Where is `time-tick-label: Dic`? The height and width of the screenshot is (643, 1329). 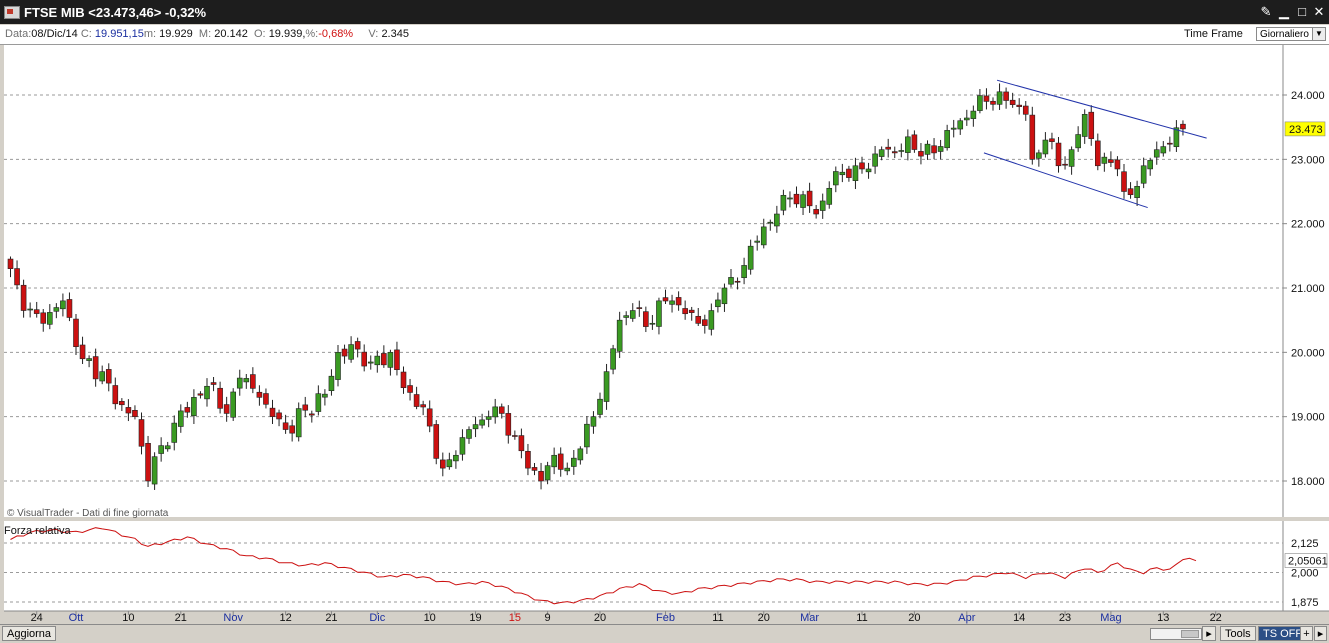 time-tick-label: Dic is located at coordinates (377, 618).